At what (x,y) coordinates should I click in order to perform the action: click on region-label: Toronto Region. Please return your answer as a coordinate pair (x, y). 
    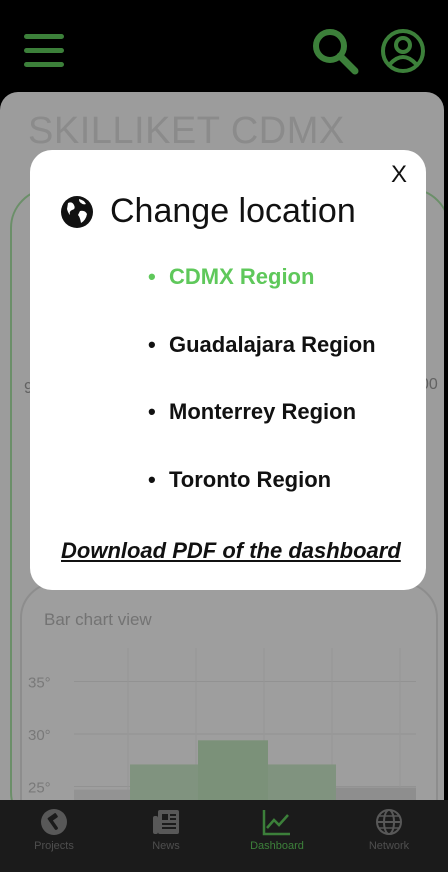
    Looking at the image, I should click on (250, 479).